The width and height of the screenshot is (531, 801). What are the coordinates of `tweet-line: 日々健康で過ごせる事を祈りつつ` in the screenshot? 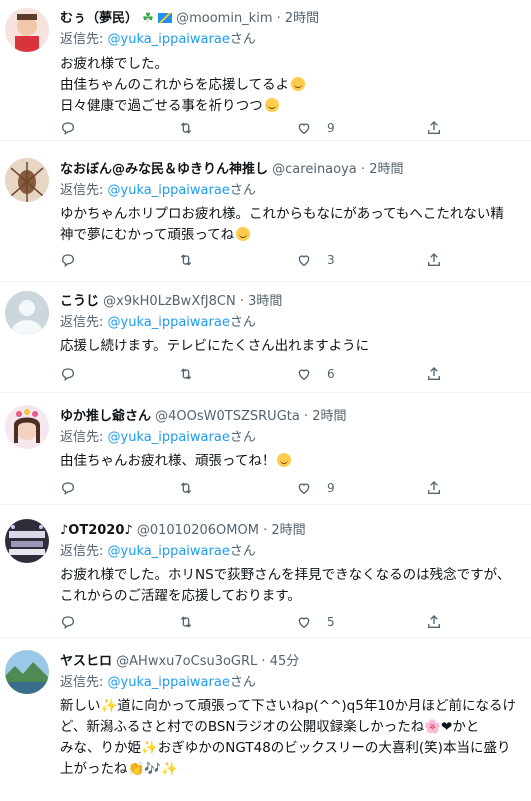 It's located at (161, 106).